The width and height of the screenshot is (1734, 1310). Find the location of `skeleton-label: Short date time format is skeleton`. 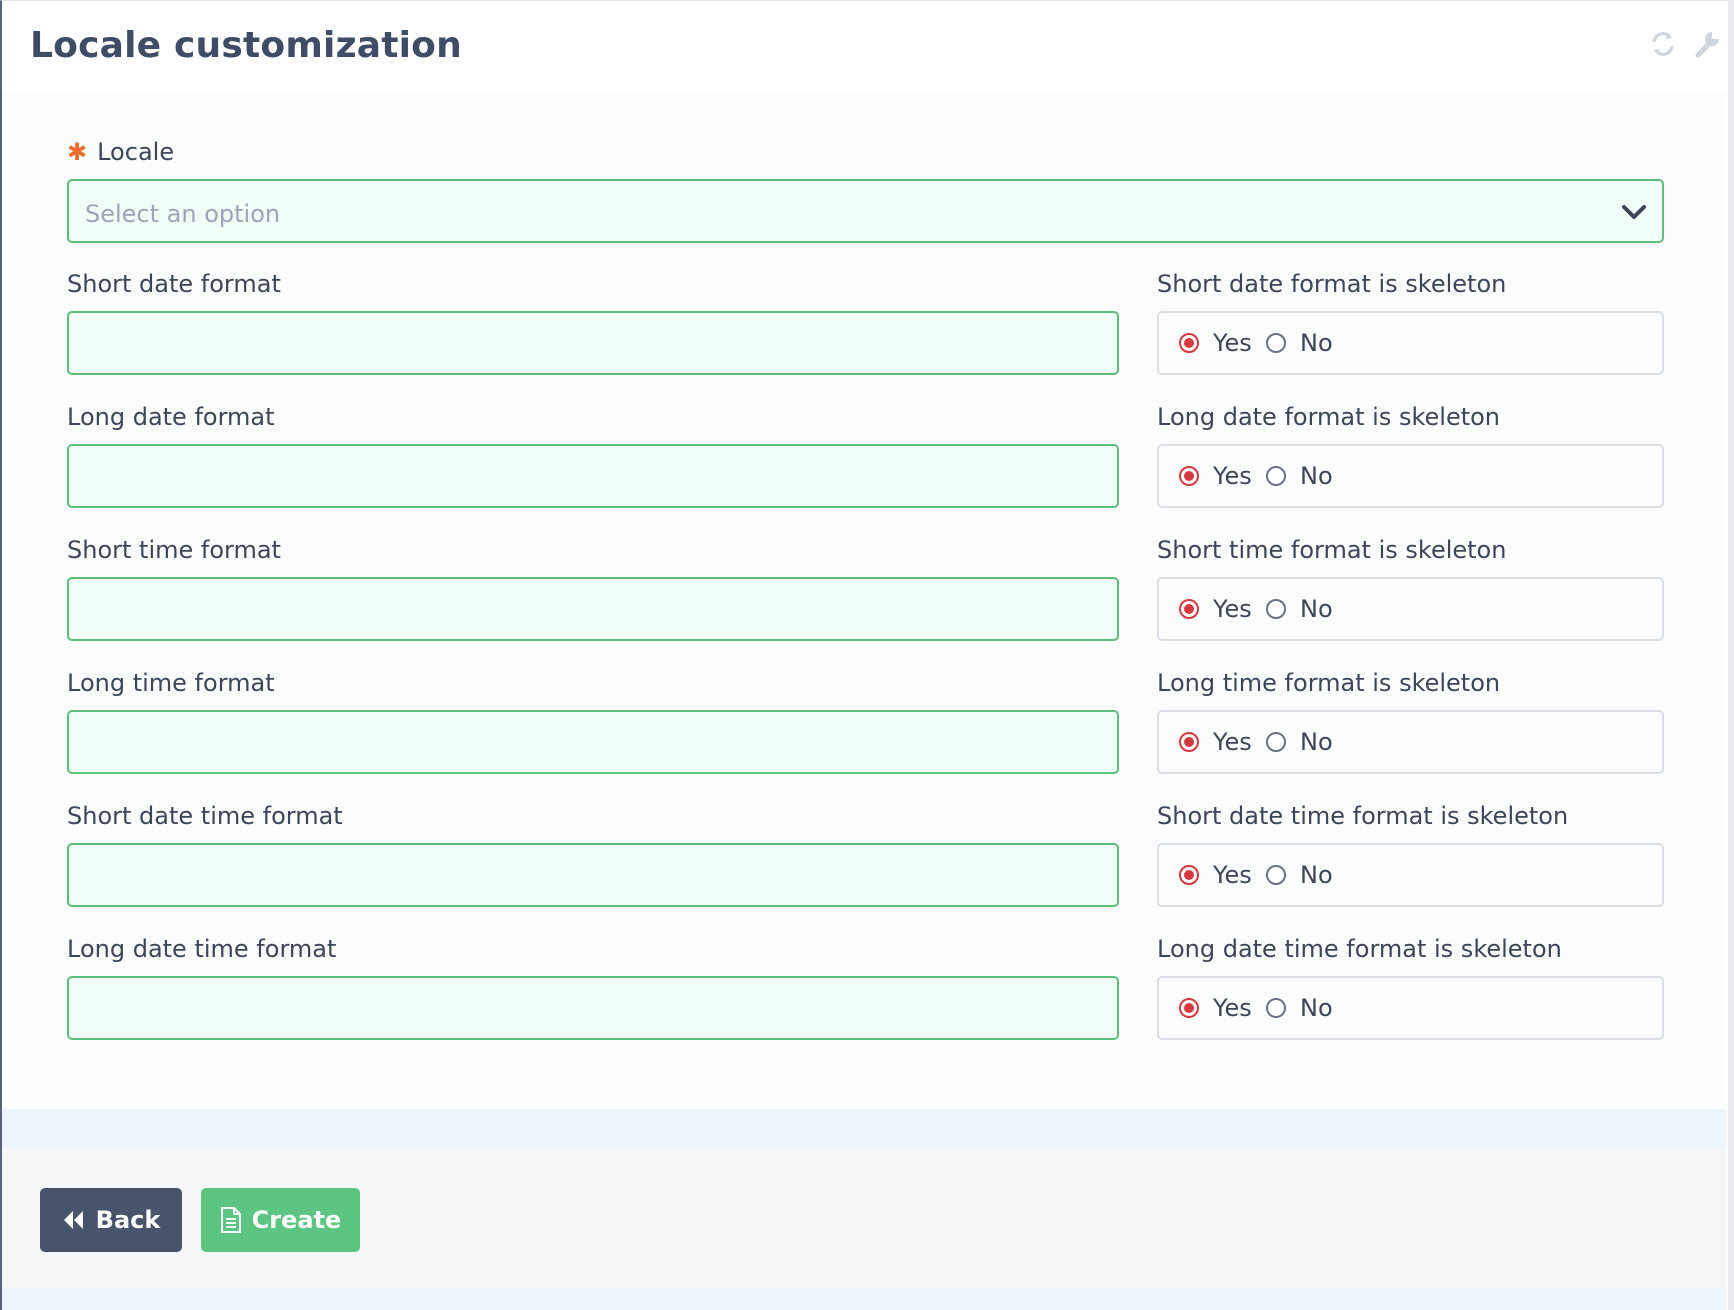

skeleton-label: Short date time format is skeleton is located at coordinates (1363, 816).